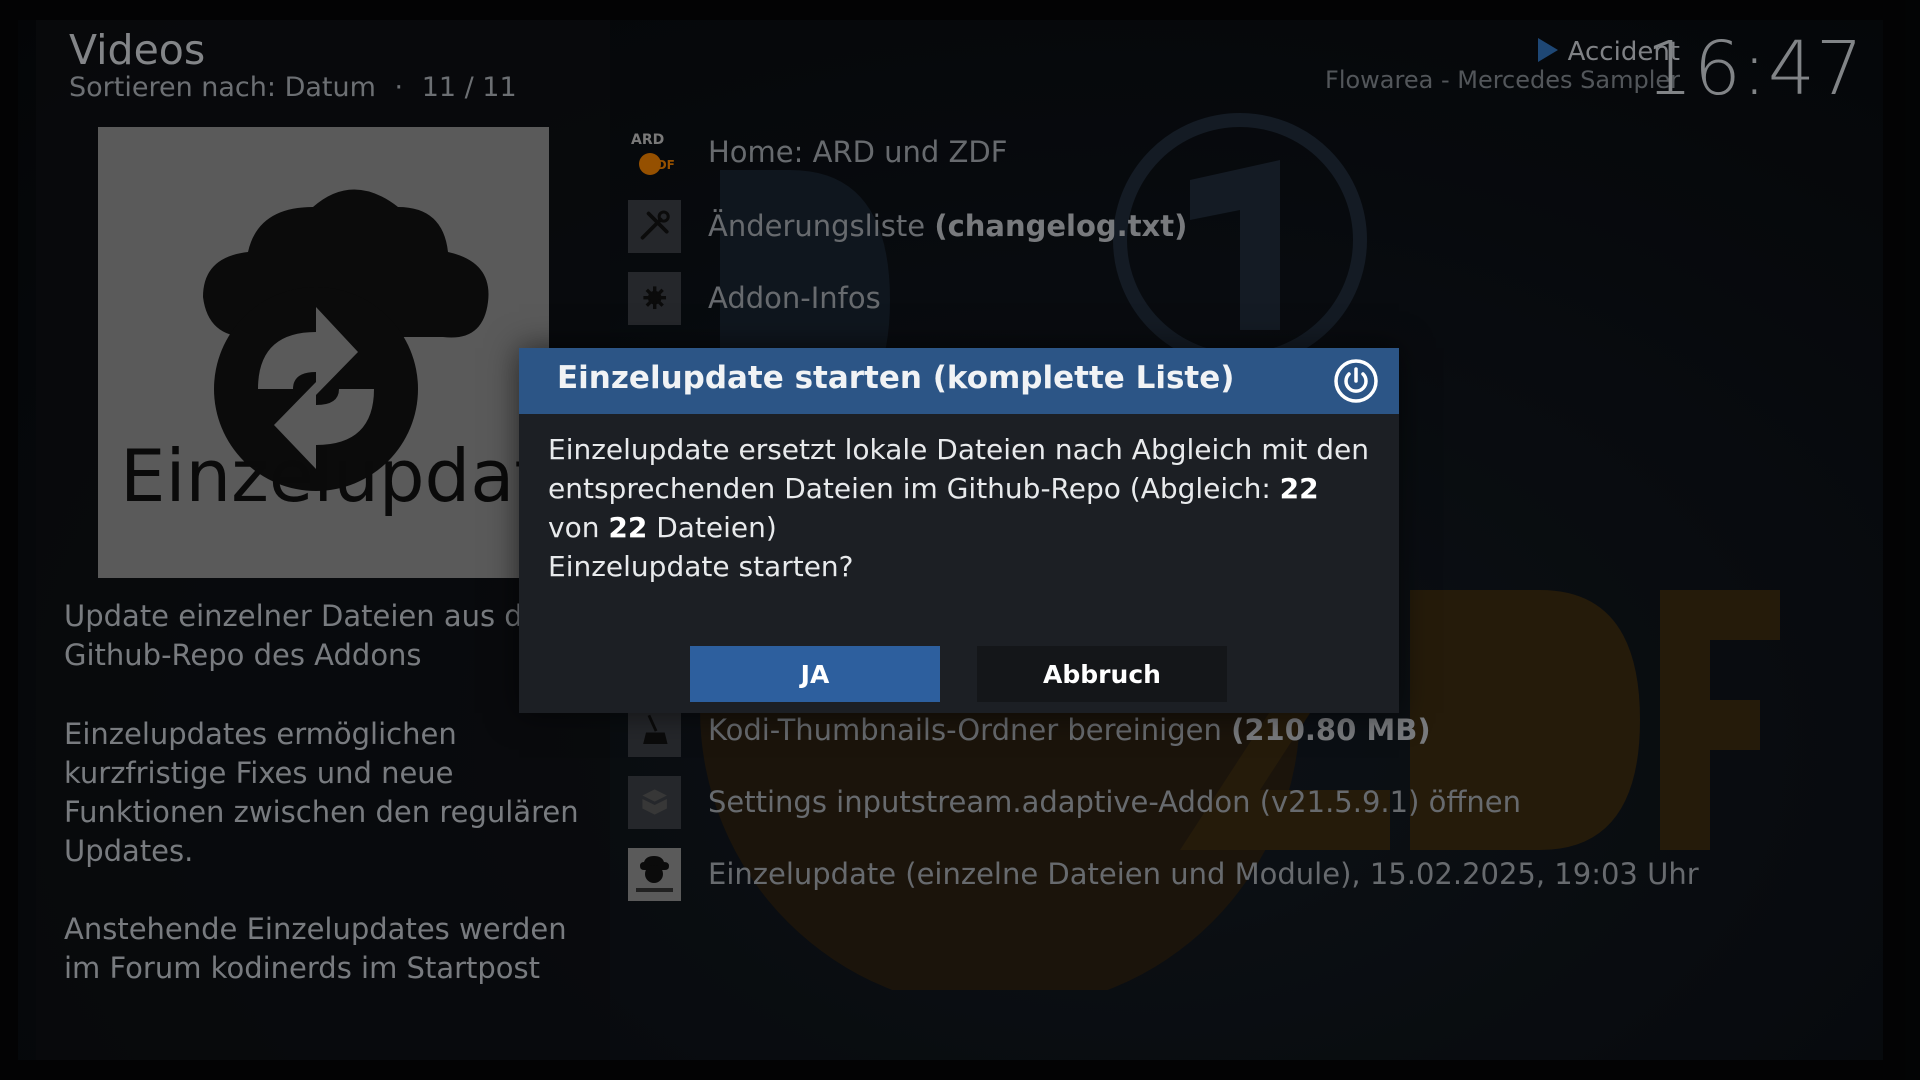 The height and width of the screenshot is (1080, 1920). What do you see at coordinates (1102, 674) in the screenshot?
I see `cancel-button: Abbruch` at bounding box center [1102, 674].